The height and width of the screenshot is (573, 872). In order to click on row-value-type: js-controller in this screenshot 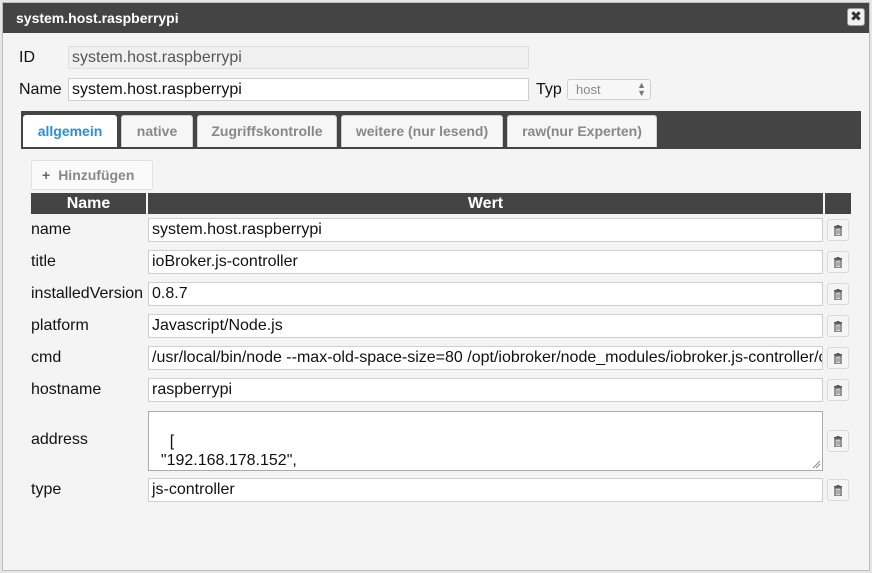, I will do `click(485, 490)`.